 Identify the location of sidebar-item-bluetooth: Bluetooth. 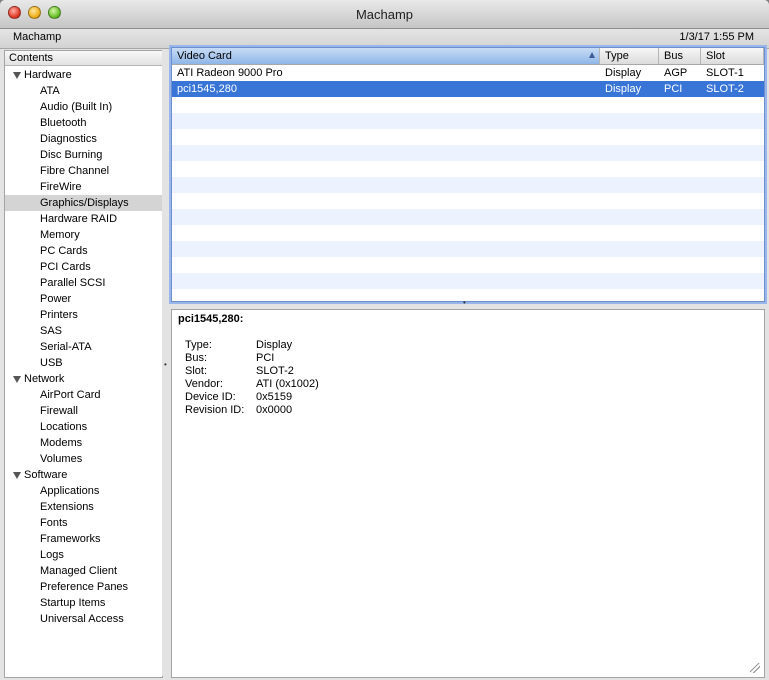
(83, 123).